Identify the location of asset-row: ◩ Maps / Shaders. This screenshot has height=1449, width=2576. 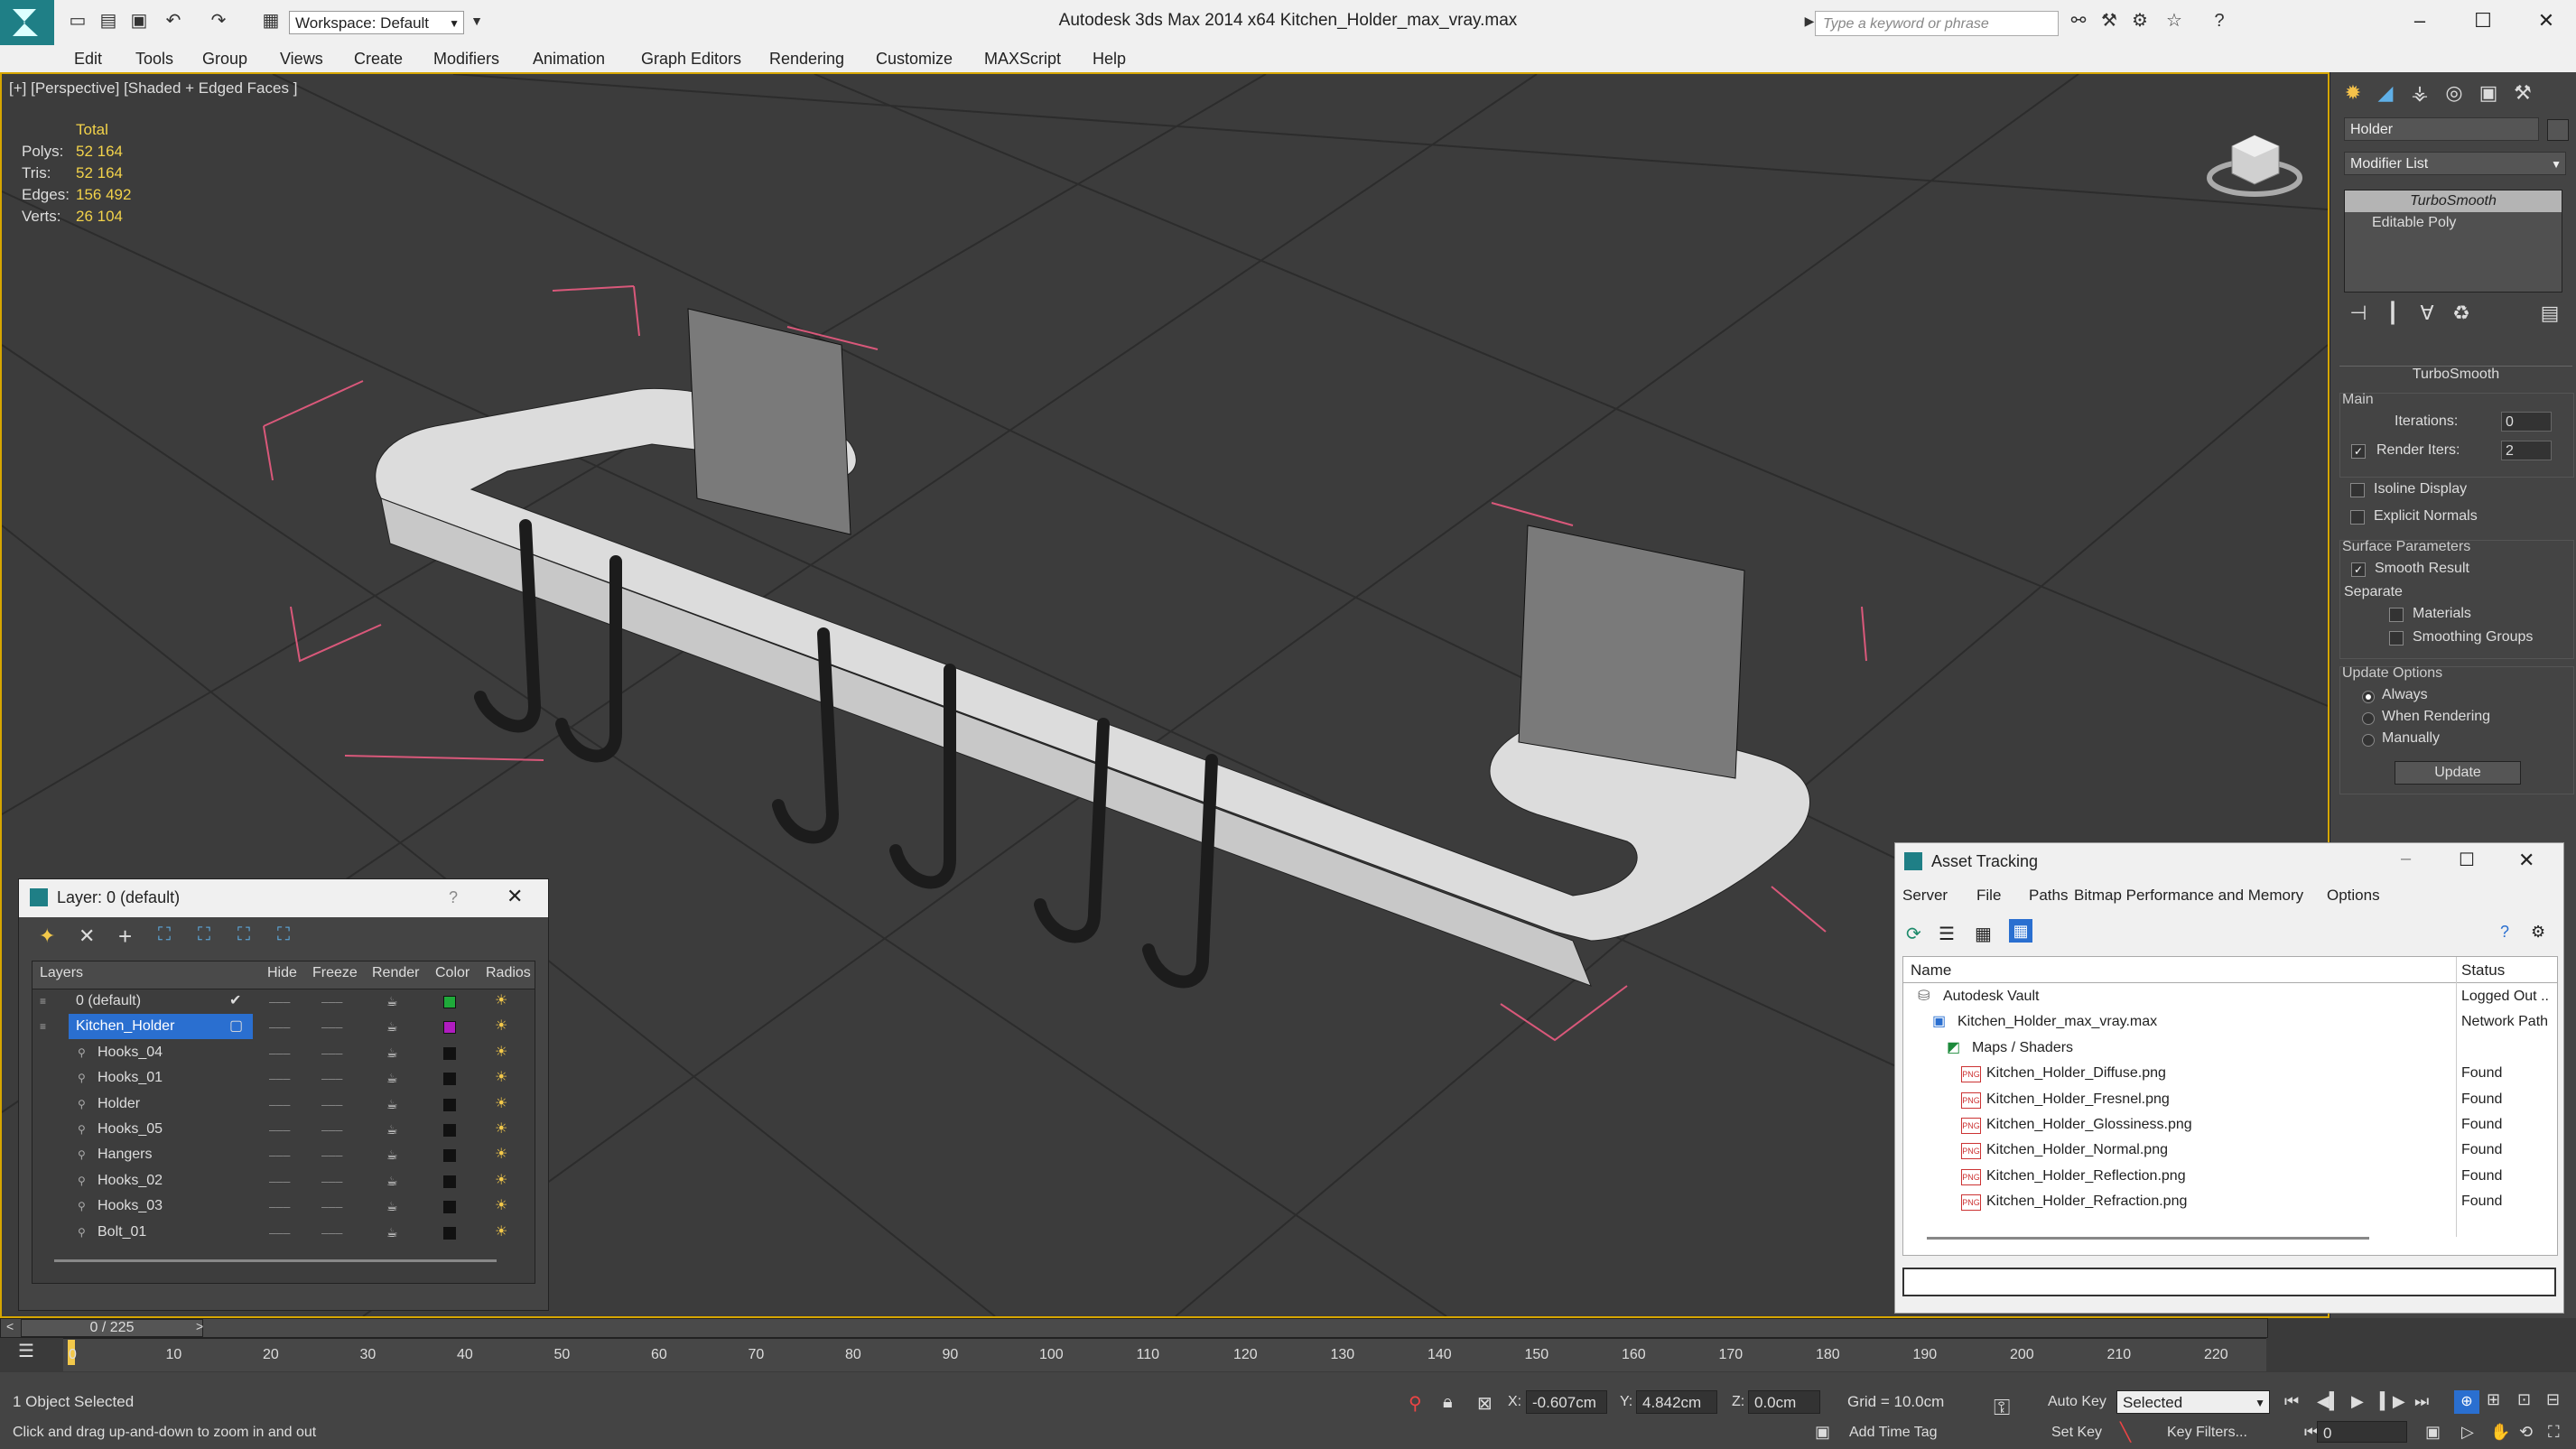
(2230, 1048).